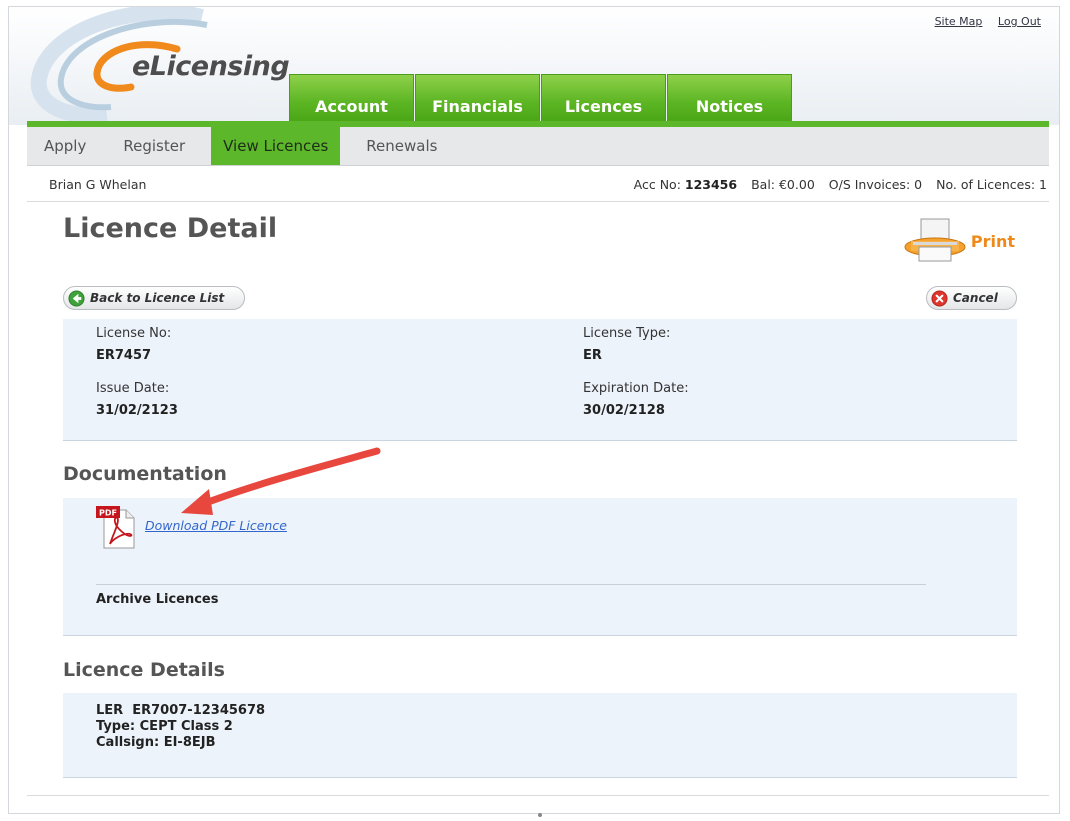 The image size is (1070, 821). Describe the element at coordinates (133, 388) in the screenshot. I see `issue-date-label: Issue Date:` at that location.